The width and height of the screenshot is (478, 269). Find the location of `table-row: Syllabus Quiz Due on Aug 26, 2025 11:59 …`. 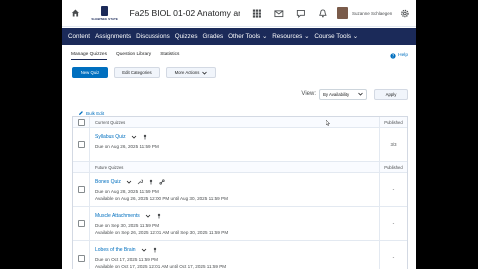

table-row: Syllabus Quiz Due on Aug 26, 2025 11:59 … is located at coordinates (240, 145).